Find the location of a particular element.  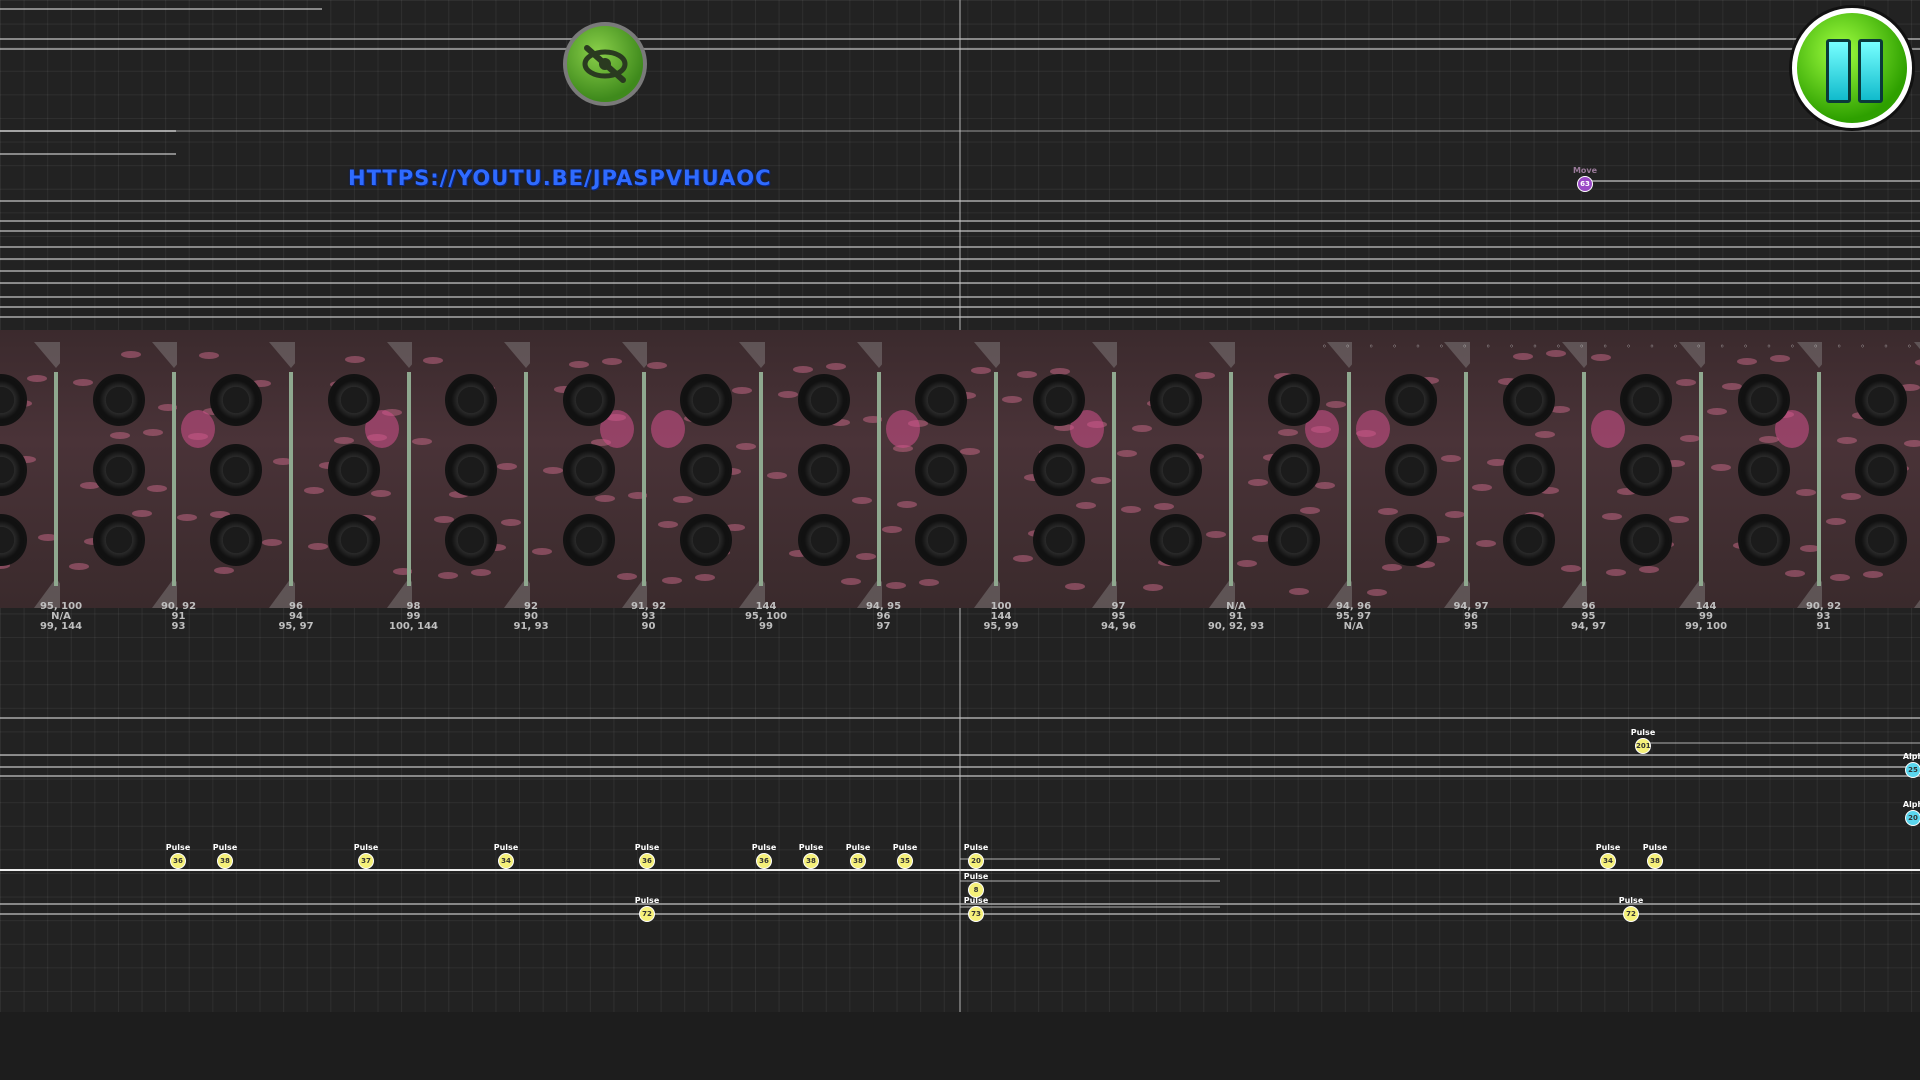

pause-icon-left is located at coordinates (1838, 71).